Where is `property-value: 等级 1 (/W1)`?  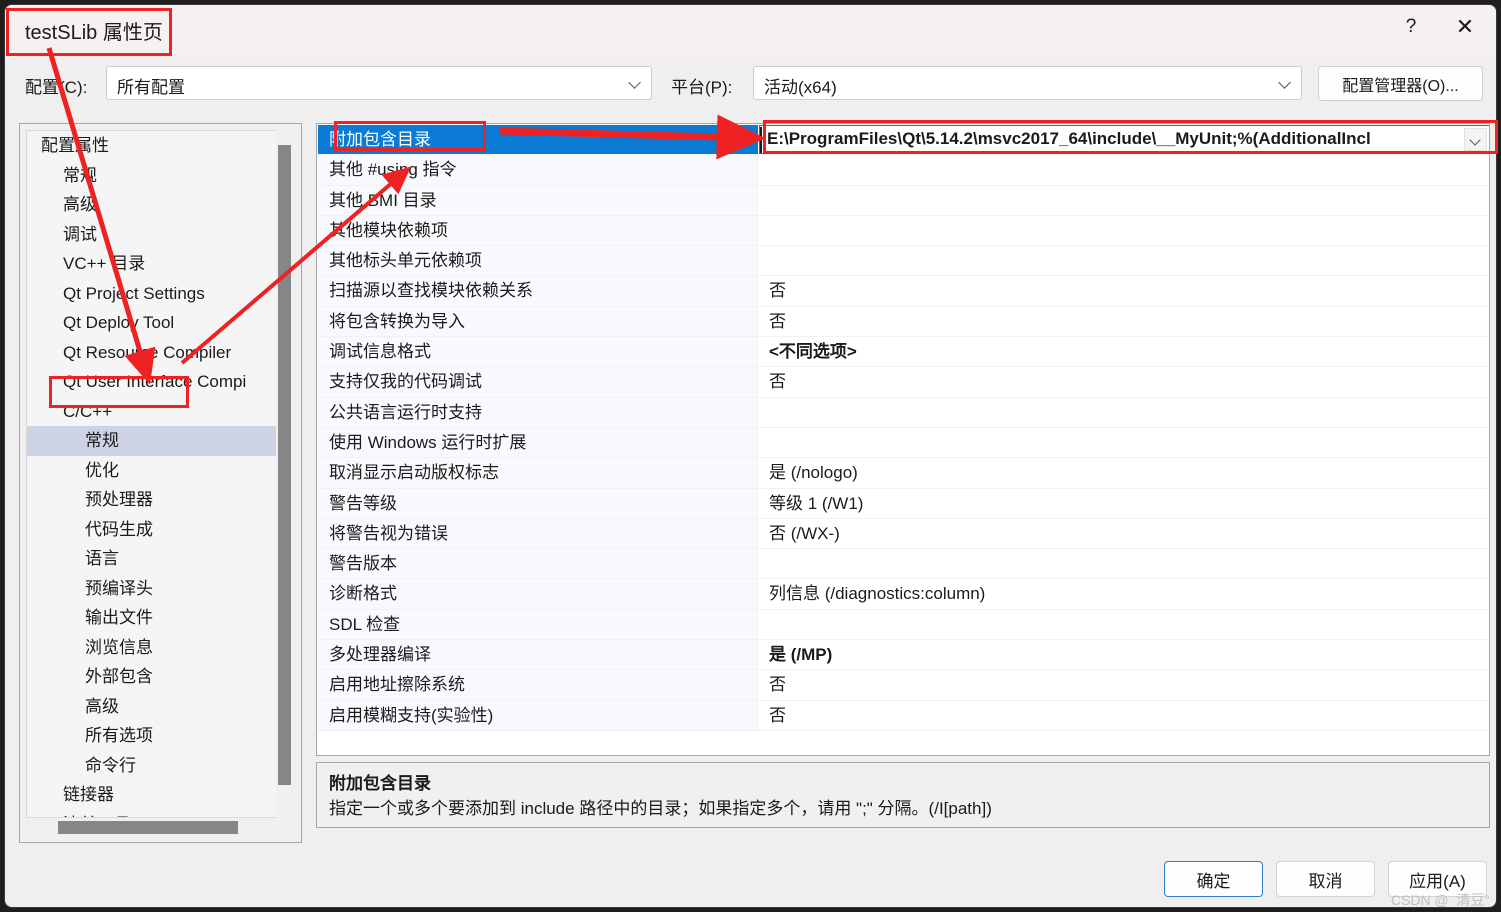
property-value: 等级 1 (/W1) is located at coordinates (1123, 503).